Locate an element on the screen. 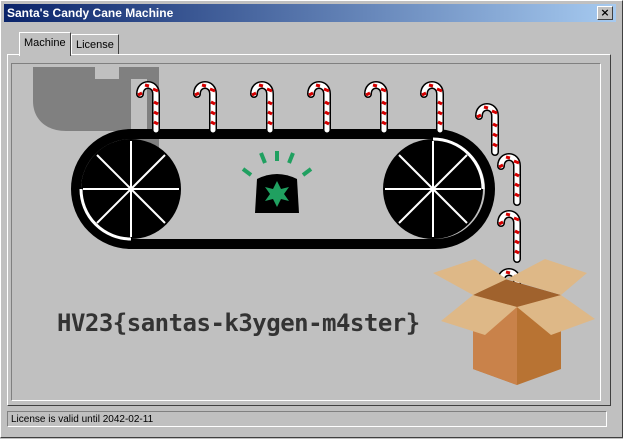 This screenshot has width=623, height=439. open-box-icon is located at coordinates (514, 322).